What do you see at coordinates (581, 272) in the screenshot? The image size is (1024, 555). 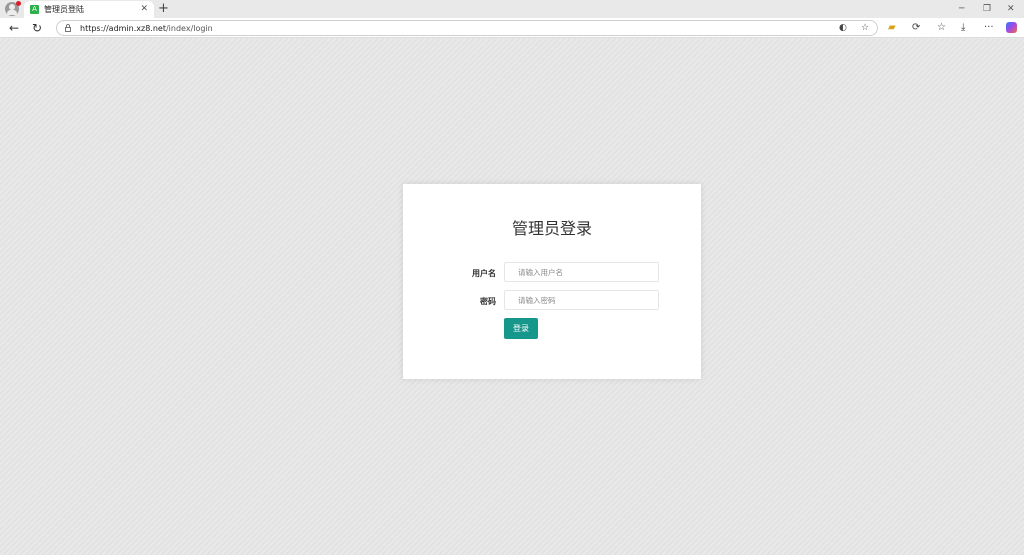 I see `username-input` at bounding box center [581, 272].